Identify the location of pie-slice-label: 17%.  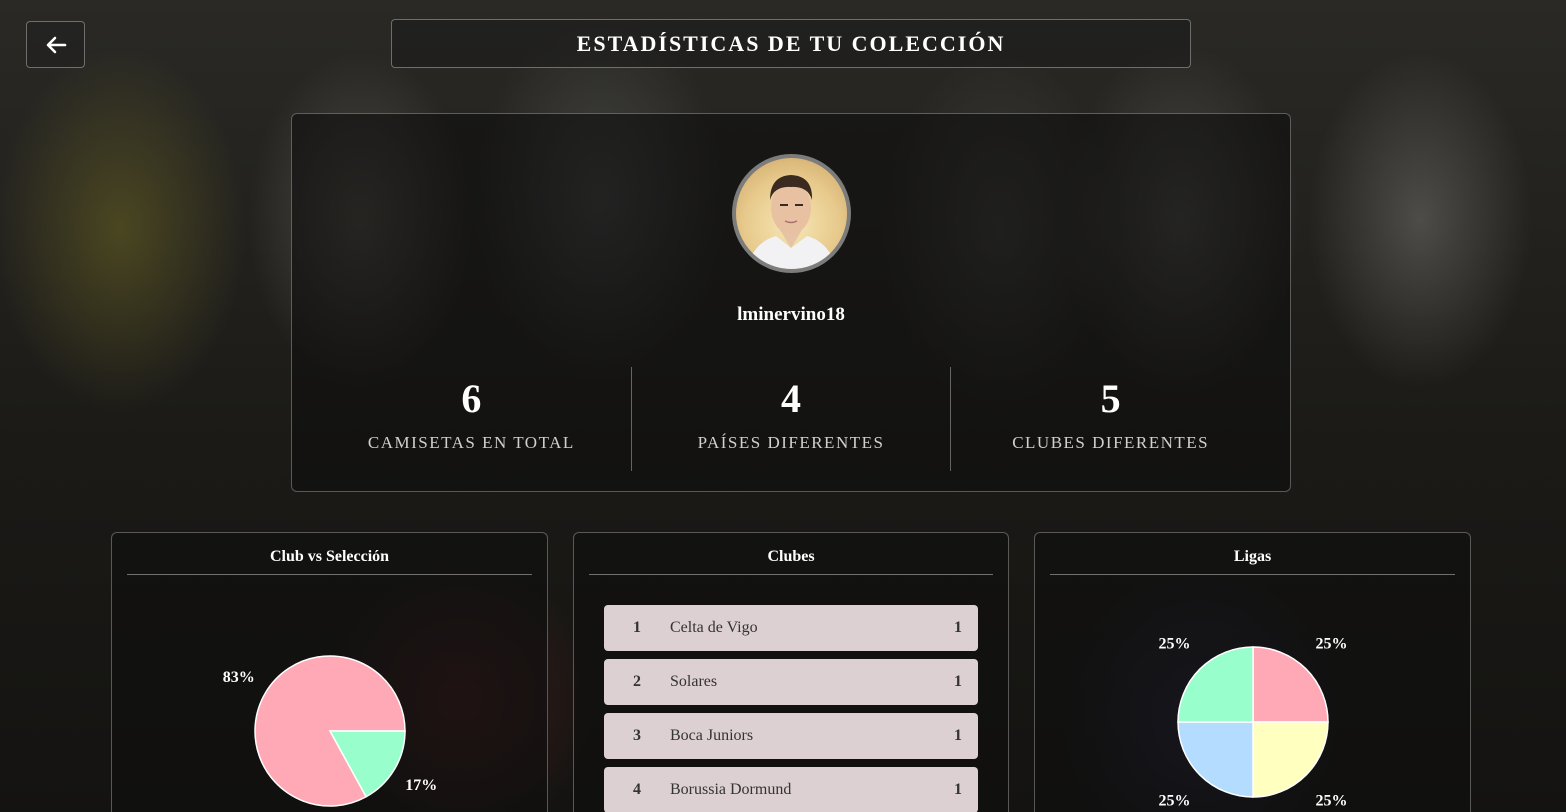
(421, 785).